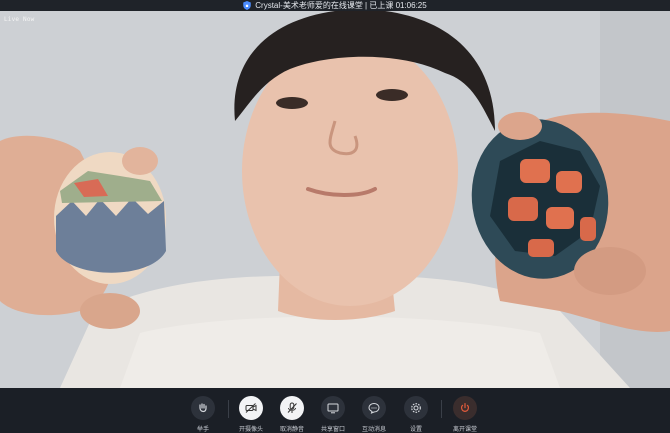 Image resolution: width=670 pixels, height=433 pixels. I want to click on leave-class-button: 离开课堂, so click(465, 414).